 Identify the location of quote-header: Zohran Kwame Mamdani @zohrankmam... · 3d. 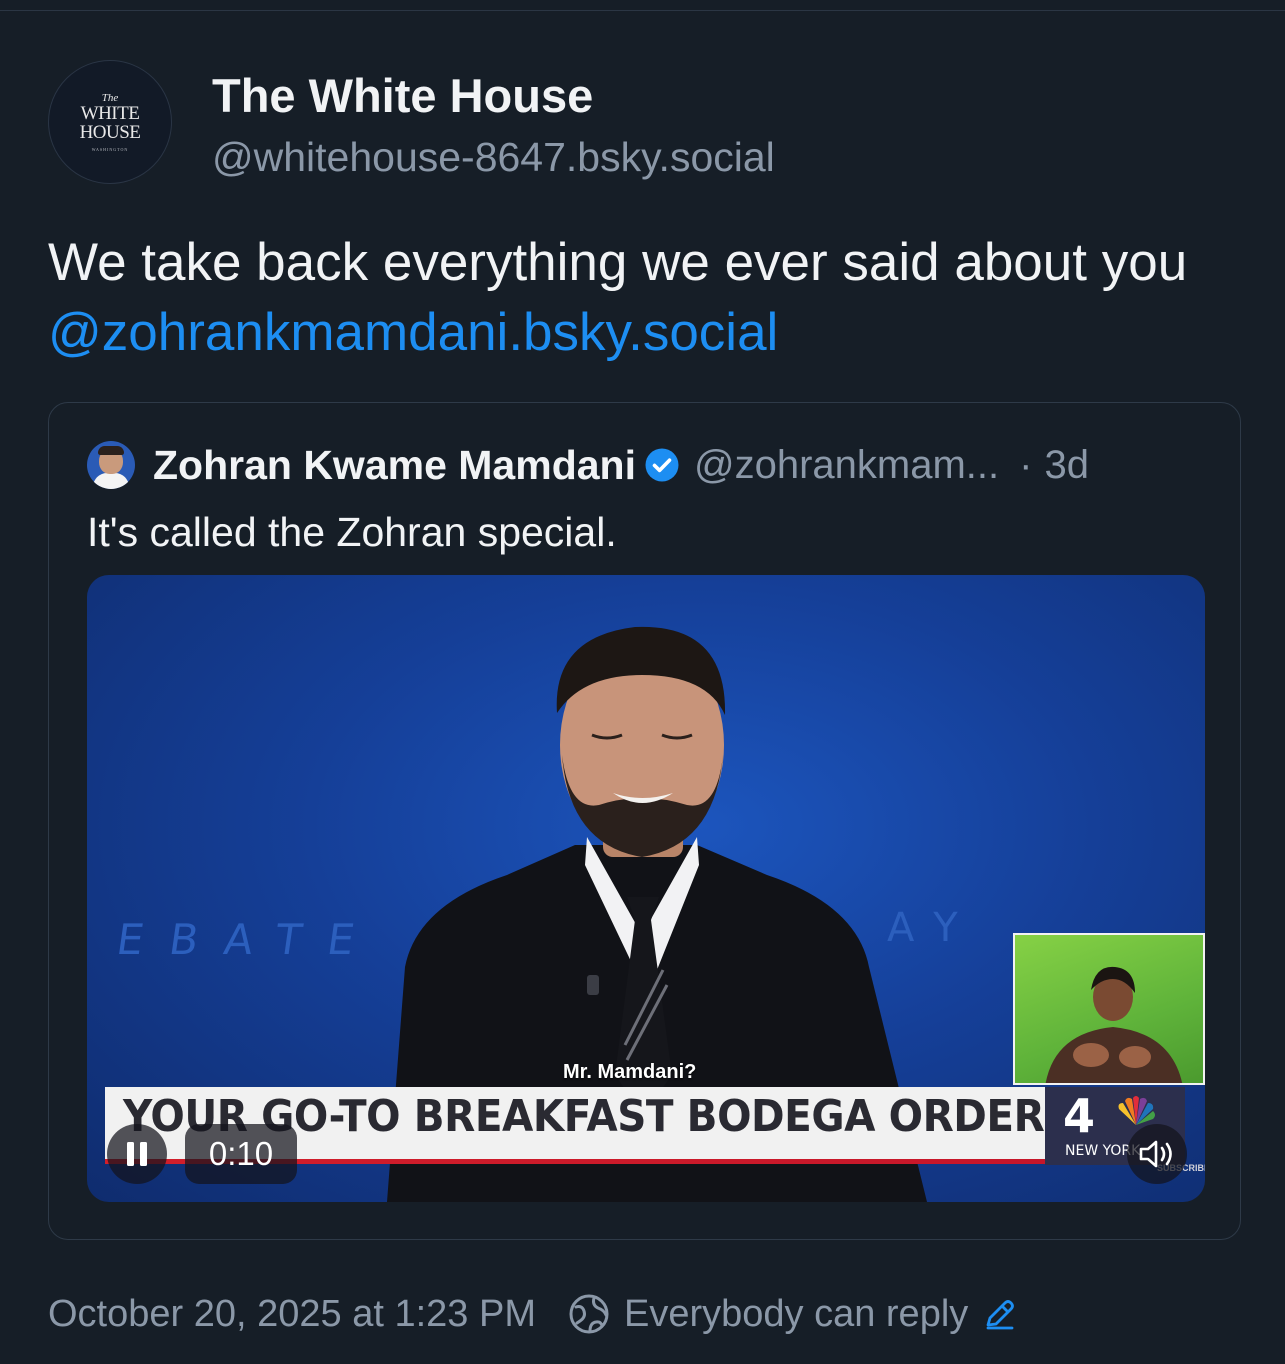
(621, 465).